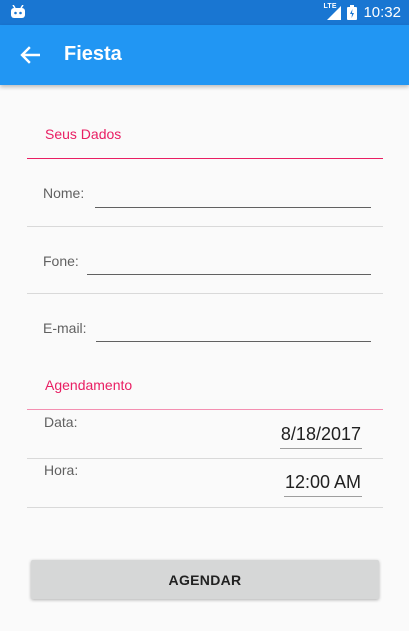  What do you see at coordinates (320, 436) in the screenshot?
I see `date-picker: 8/18/2017` at bounding box center [320, 436].